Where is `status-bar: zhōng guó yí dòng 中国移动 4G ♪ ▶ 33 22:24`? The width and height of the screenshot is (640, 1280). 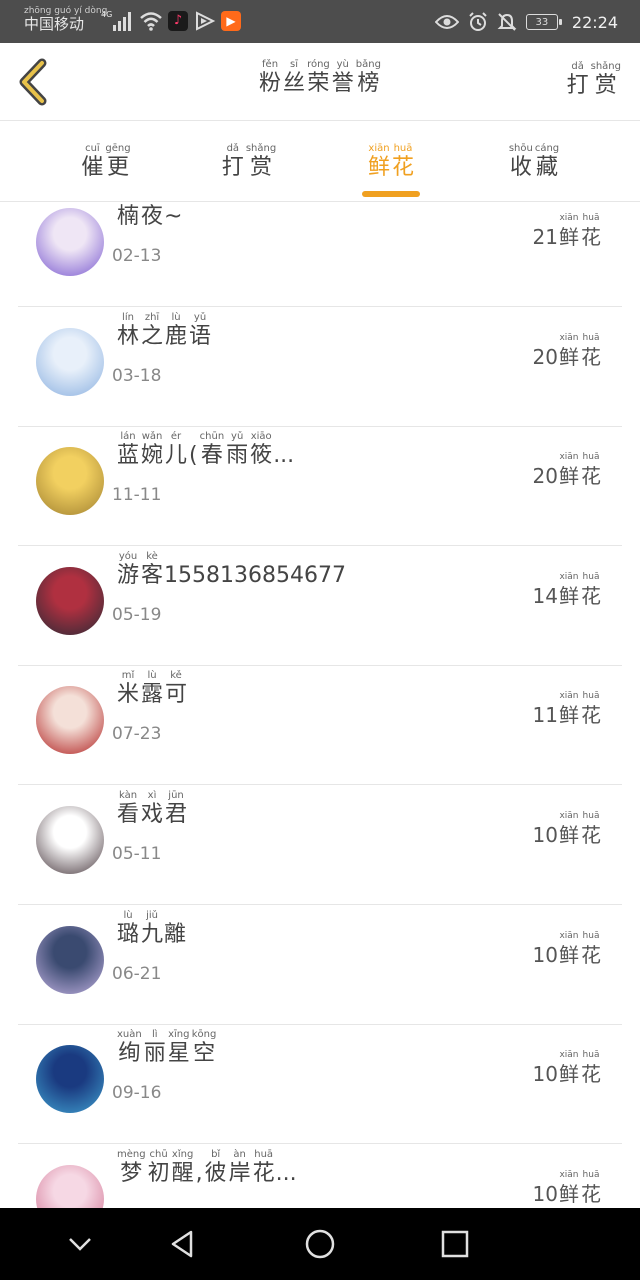 status-bar: zhōng guó yí dòng 中国移动 4G ♪ ▶ 33 22:24 is located at coordinates (320, 21).